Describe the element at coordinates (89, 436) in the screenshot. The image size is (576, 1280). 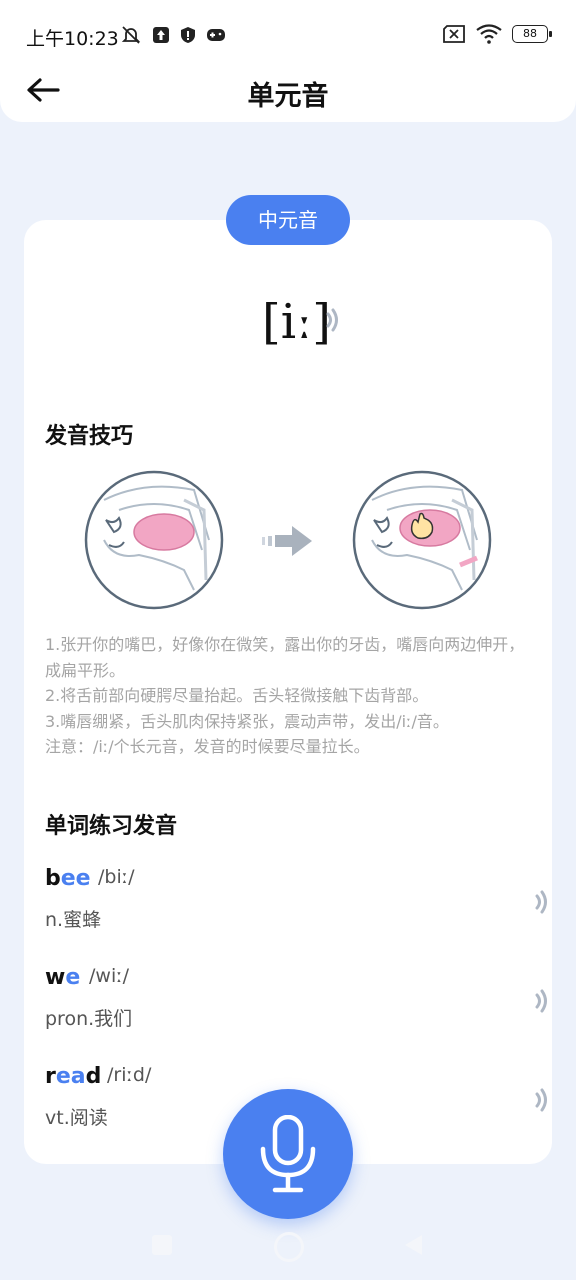
I see `tips-section-title: 发音技巧` at that location.